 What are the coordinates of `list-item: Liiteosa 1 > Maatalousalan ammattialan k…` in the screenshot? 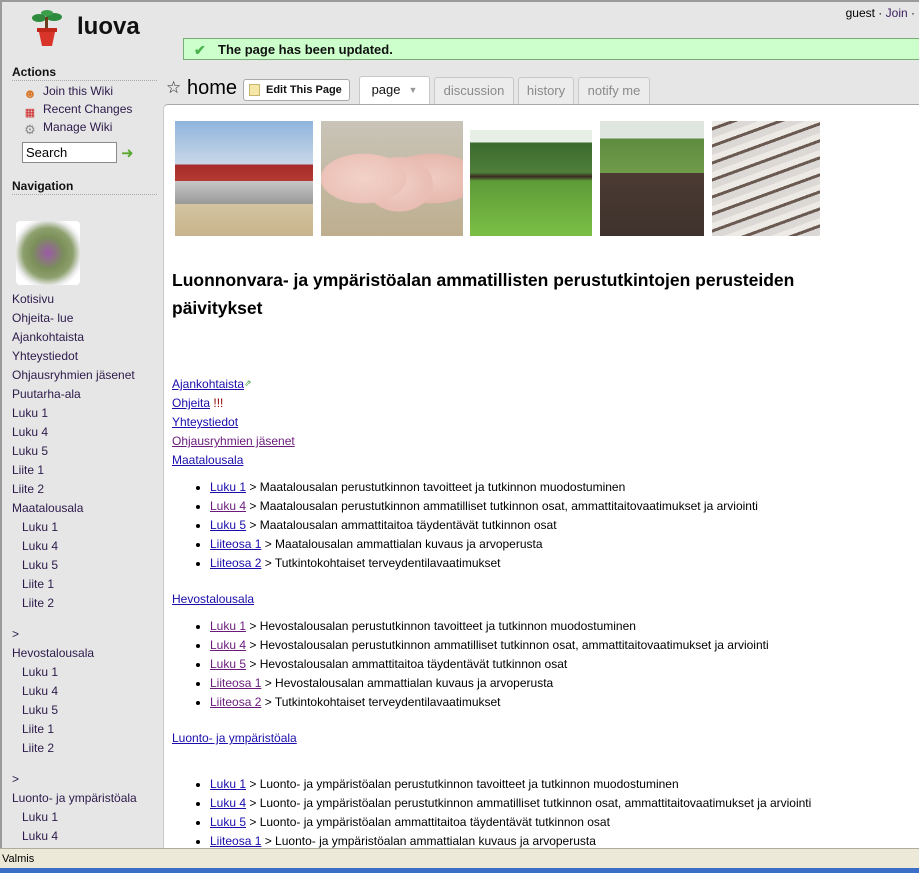 It's located at (560, 544).